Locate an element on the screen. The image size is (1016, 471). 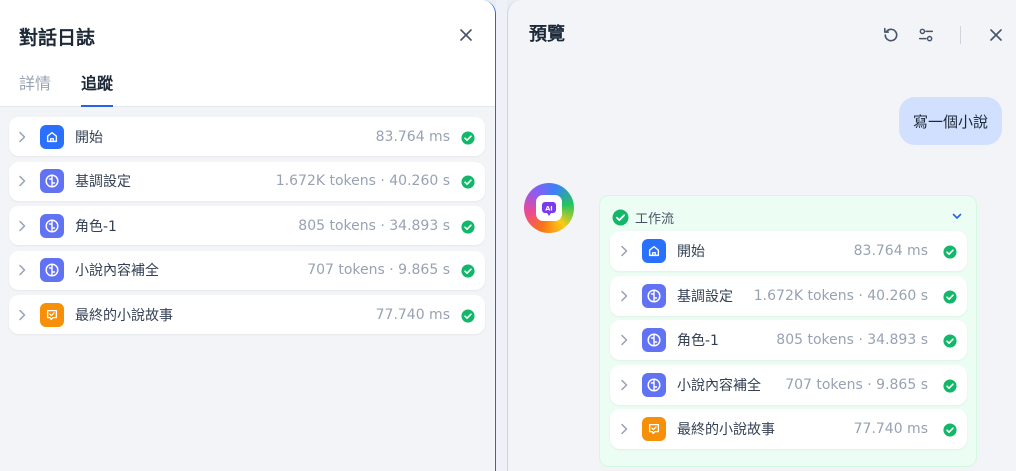
variables-button is located at coordinates (926, 35).